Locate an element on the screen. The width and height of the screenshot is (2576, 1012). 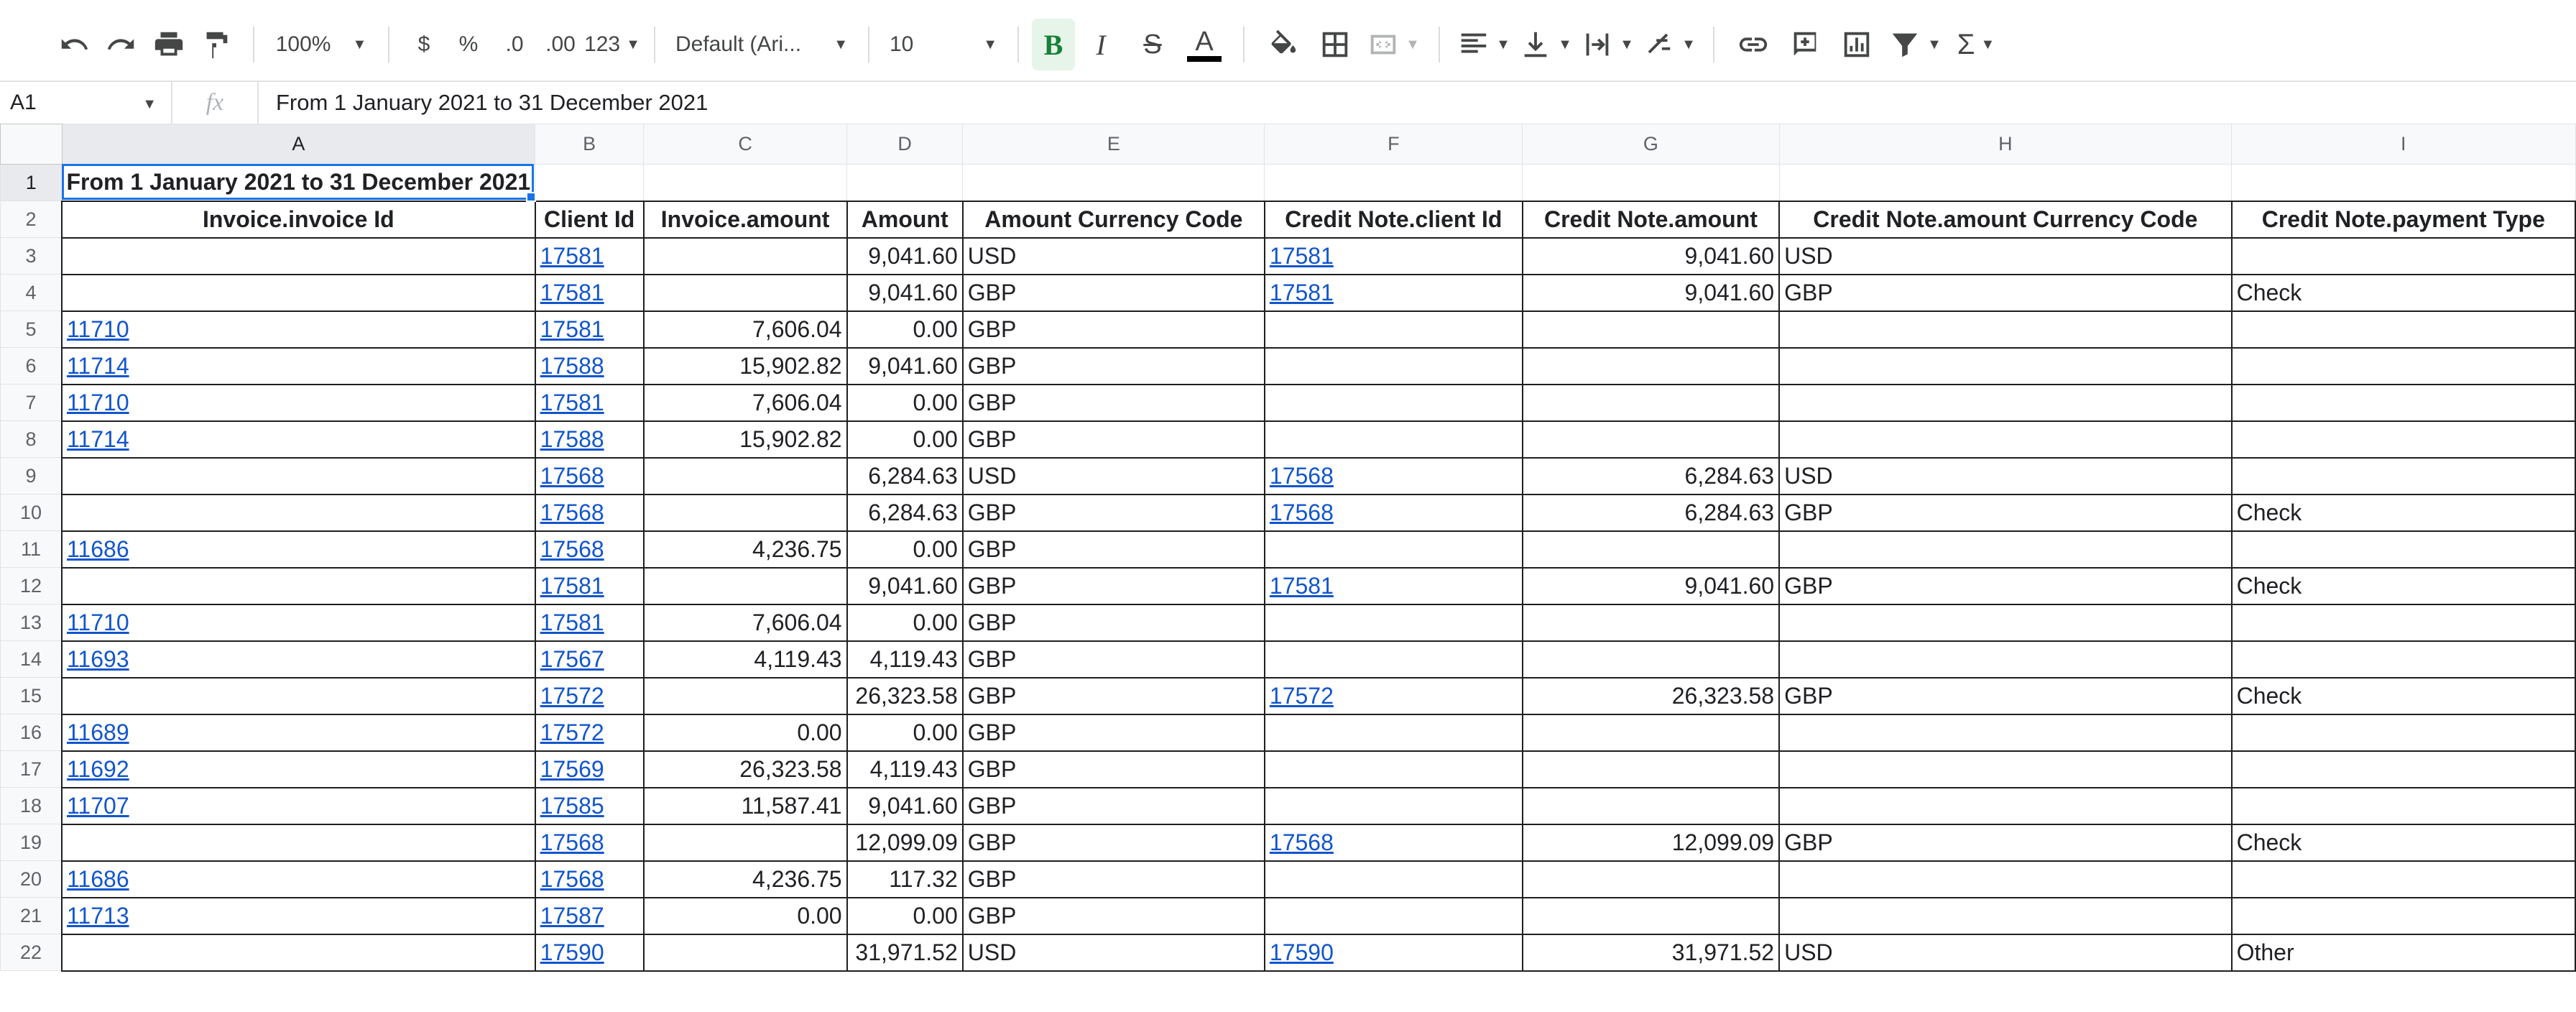
zoom-select: 100% ▼ is located at coordinates (321, 44).